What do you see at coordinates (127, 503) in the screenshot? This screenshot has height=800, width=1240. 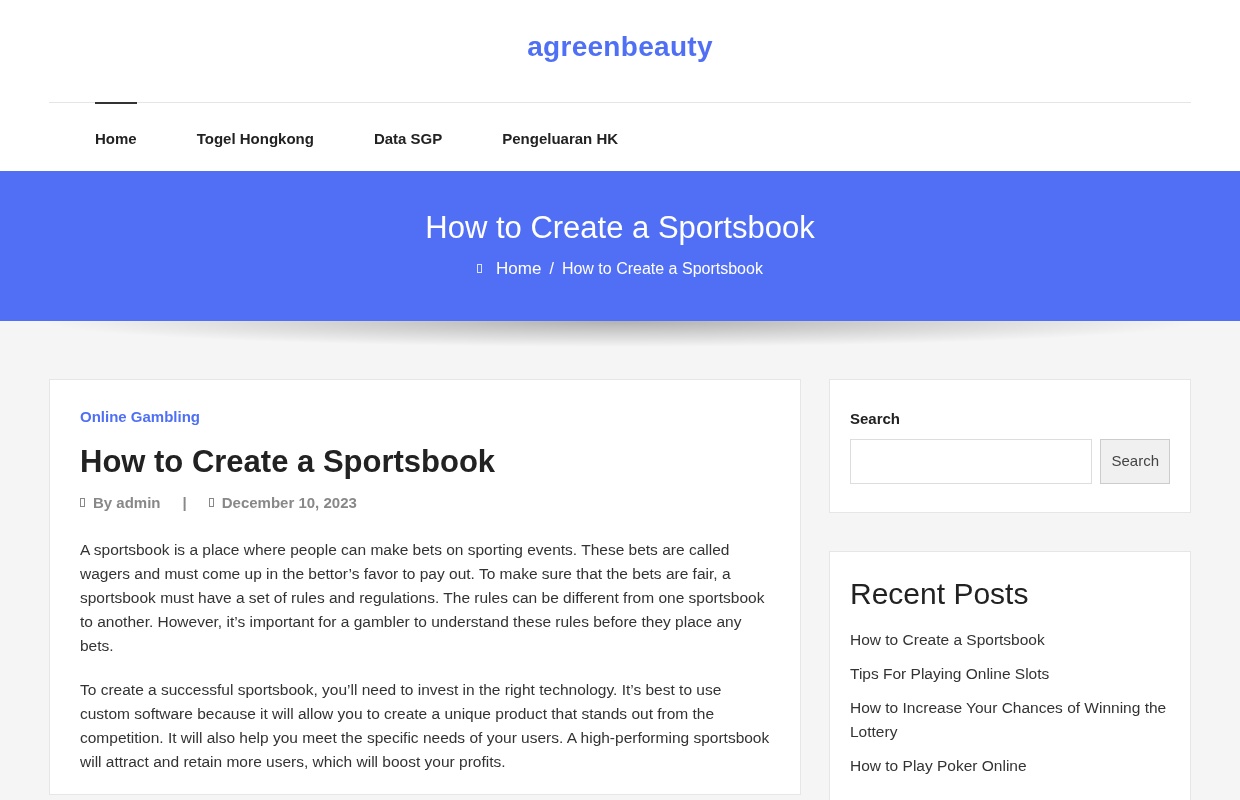 I see `author-link: By admin` at bounding box center [127, 503].